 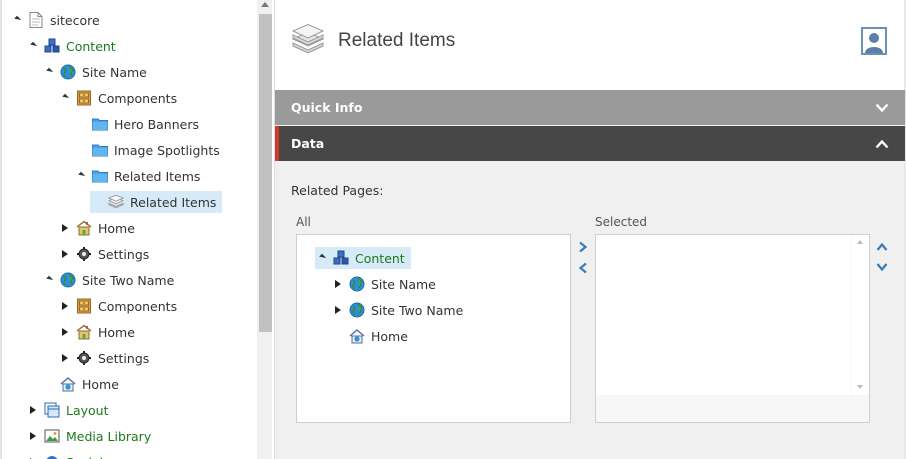 I want to click on all-tree-item: Home, so click(x=369, y=336).